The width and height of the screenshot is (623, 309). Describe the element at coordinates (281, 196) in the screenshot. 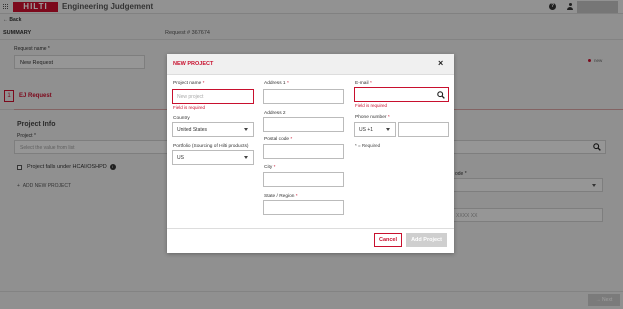

I see `state-label: State / Region *` at that location.